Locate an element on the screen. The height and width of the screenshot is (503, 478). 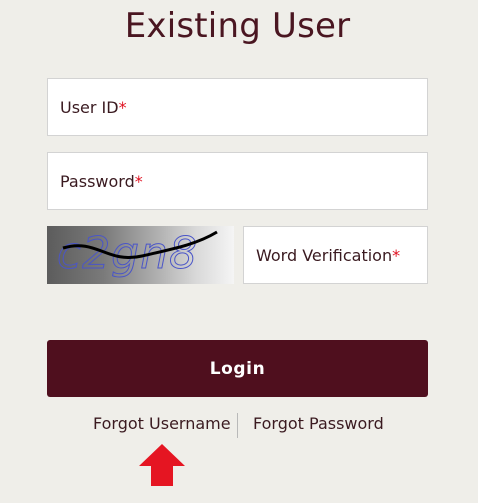
page-title: Existing User is located at coordinates (237, 26).